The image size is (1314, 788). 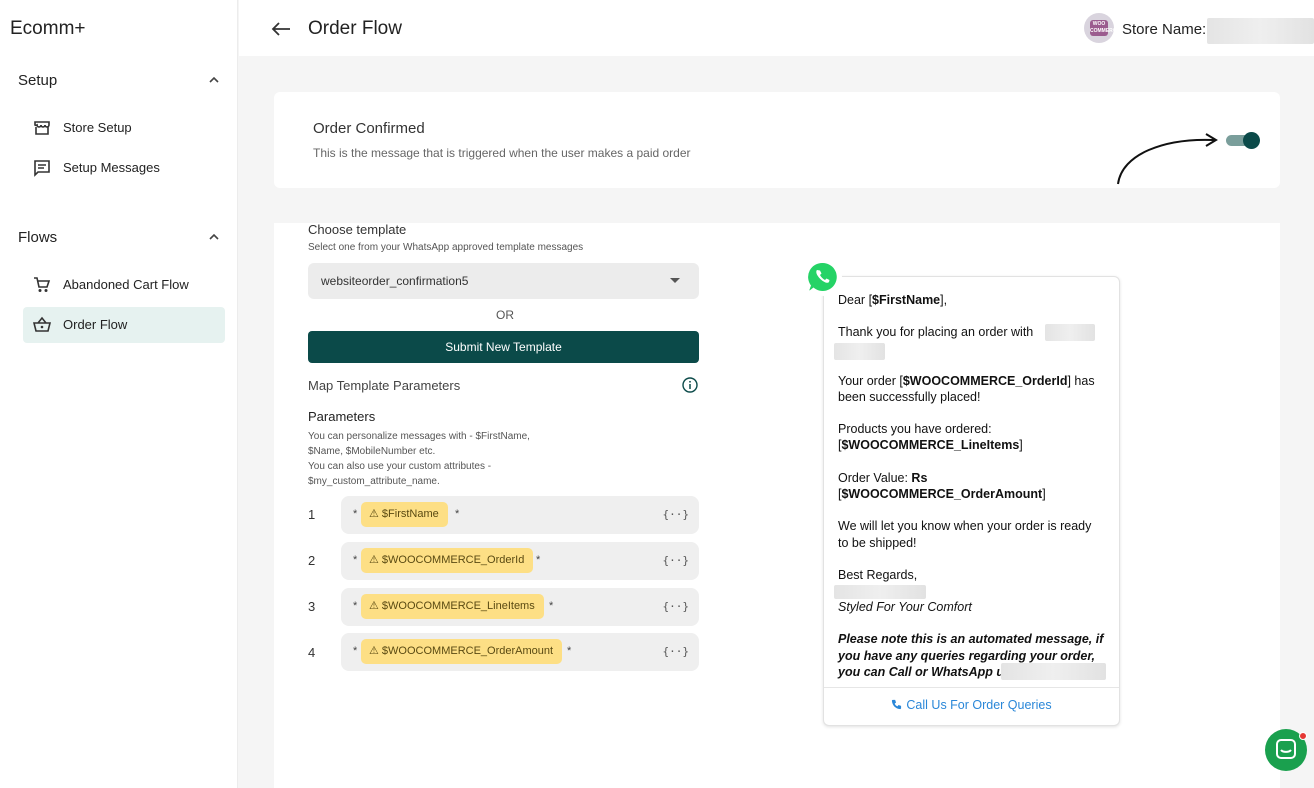 What do you see at coordinates (357, 229) in the screenshot?
I see `choose-template-title: Choose template` at bounding box center [357, 229].